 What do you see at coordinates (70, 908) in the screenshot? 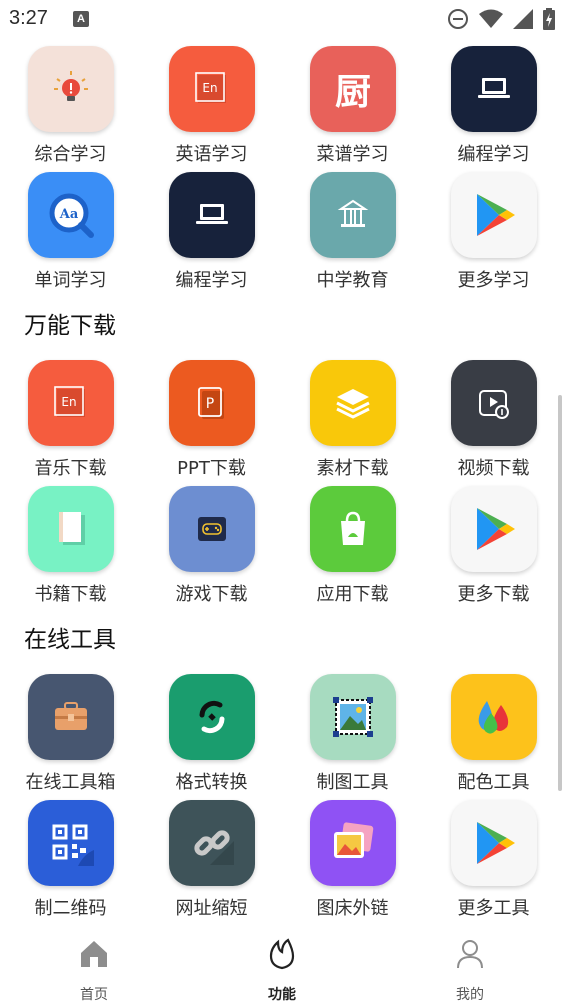
I see `tool-item-label: 制二维码` at bounding box center [70, 908].